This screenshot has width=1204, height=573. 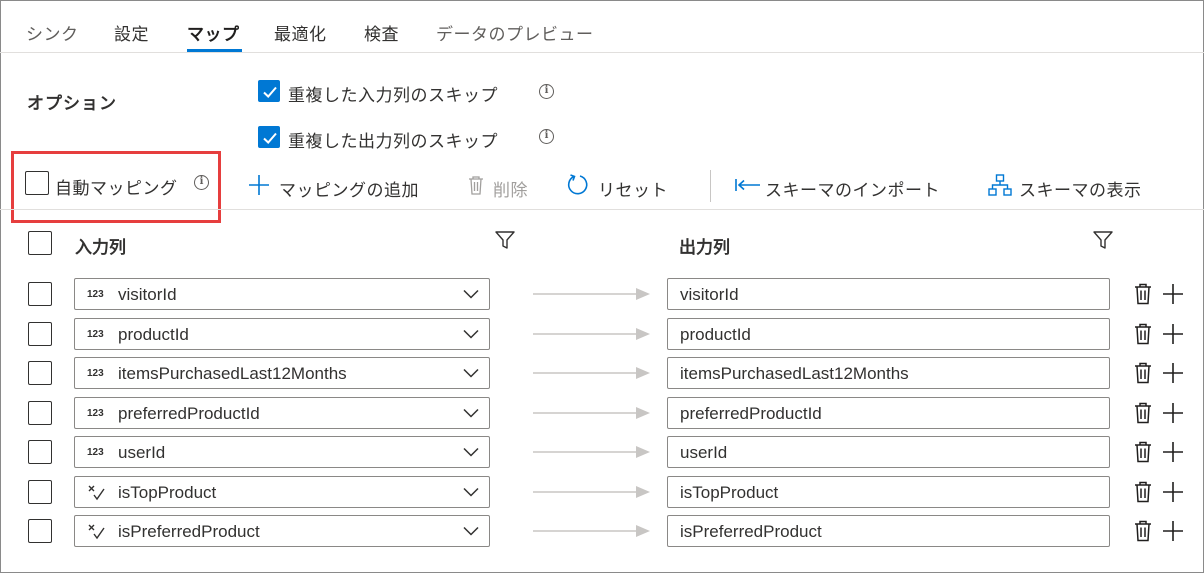 I want to click on skip-duplicate-input-label: 重複した入力列のスキップ, so click(x=393, y=95).